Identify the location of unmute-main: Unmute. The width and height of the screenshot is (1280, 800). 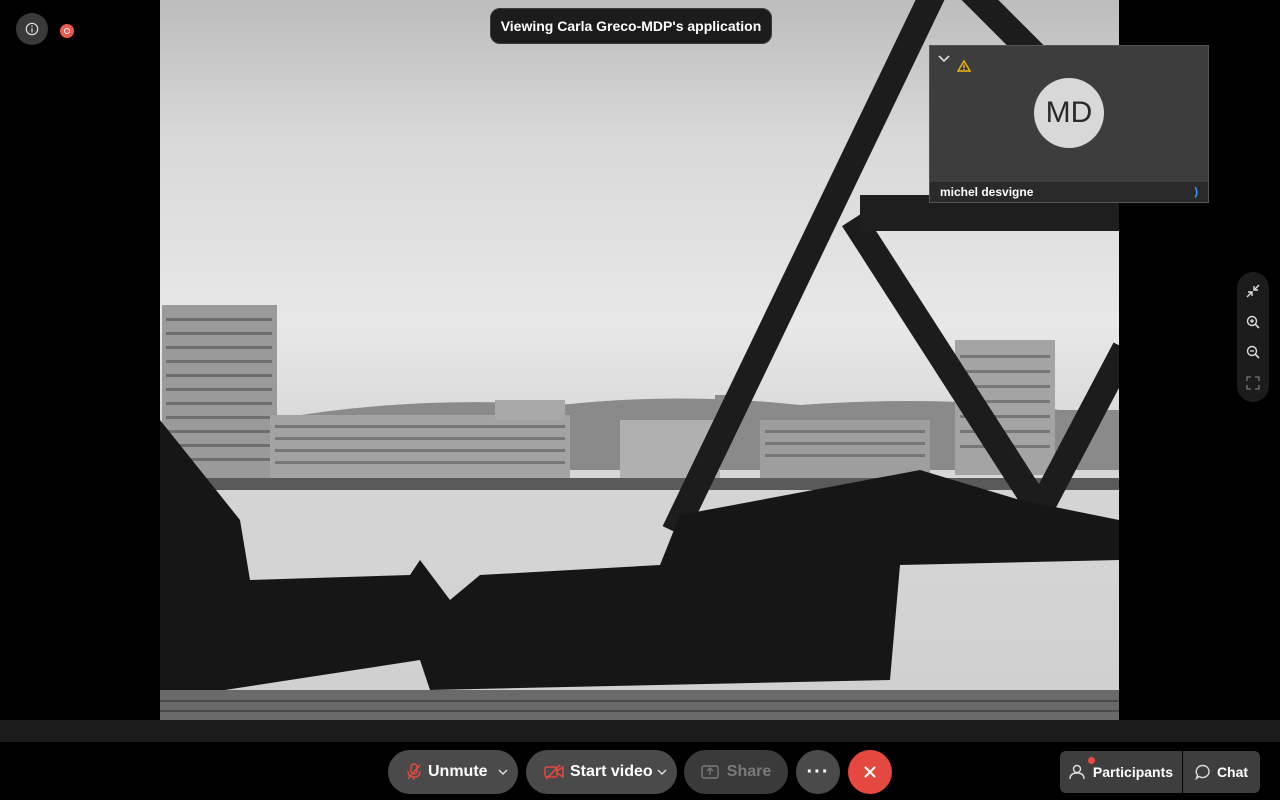
(438, 772).